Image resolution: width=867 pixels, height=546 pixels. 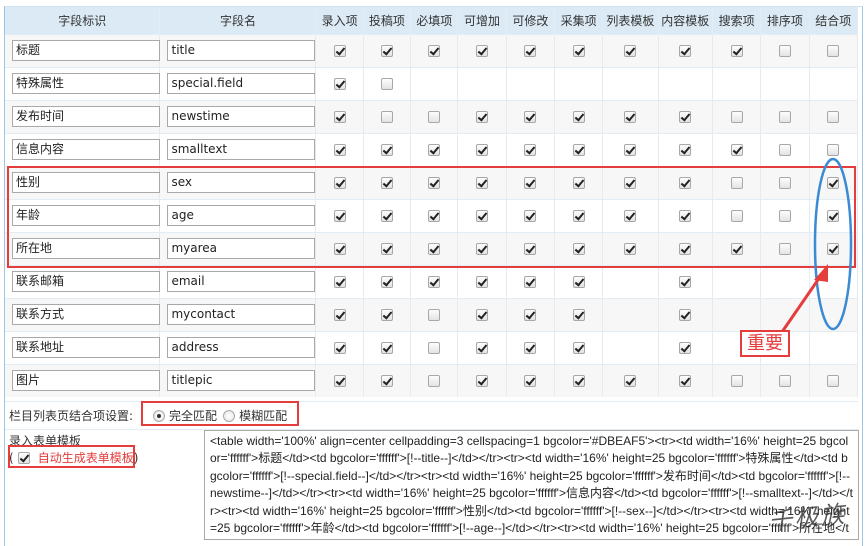 I want to click on field-name-input: smalltext, so click(x=241, y=149).